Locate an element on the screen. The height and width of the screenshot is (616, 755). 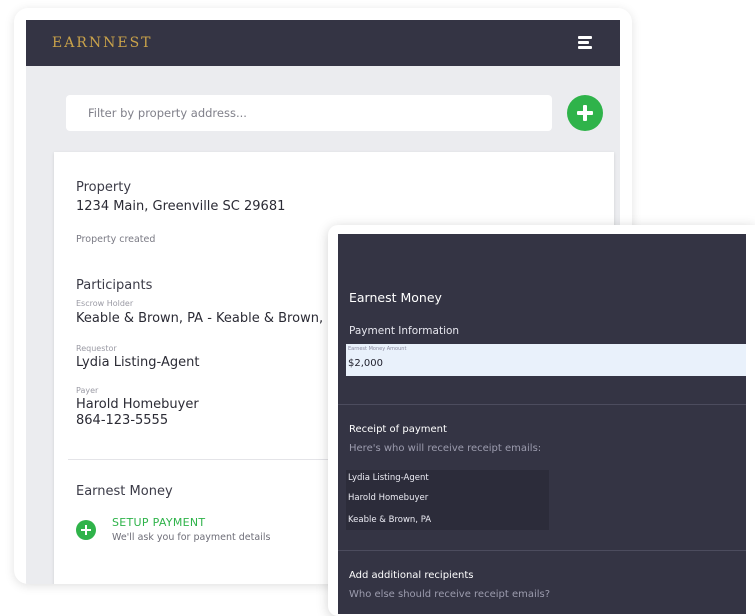
amount-label: Earnest Money Amount is located at coordinates (377, 349).